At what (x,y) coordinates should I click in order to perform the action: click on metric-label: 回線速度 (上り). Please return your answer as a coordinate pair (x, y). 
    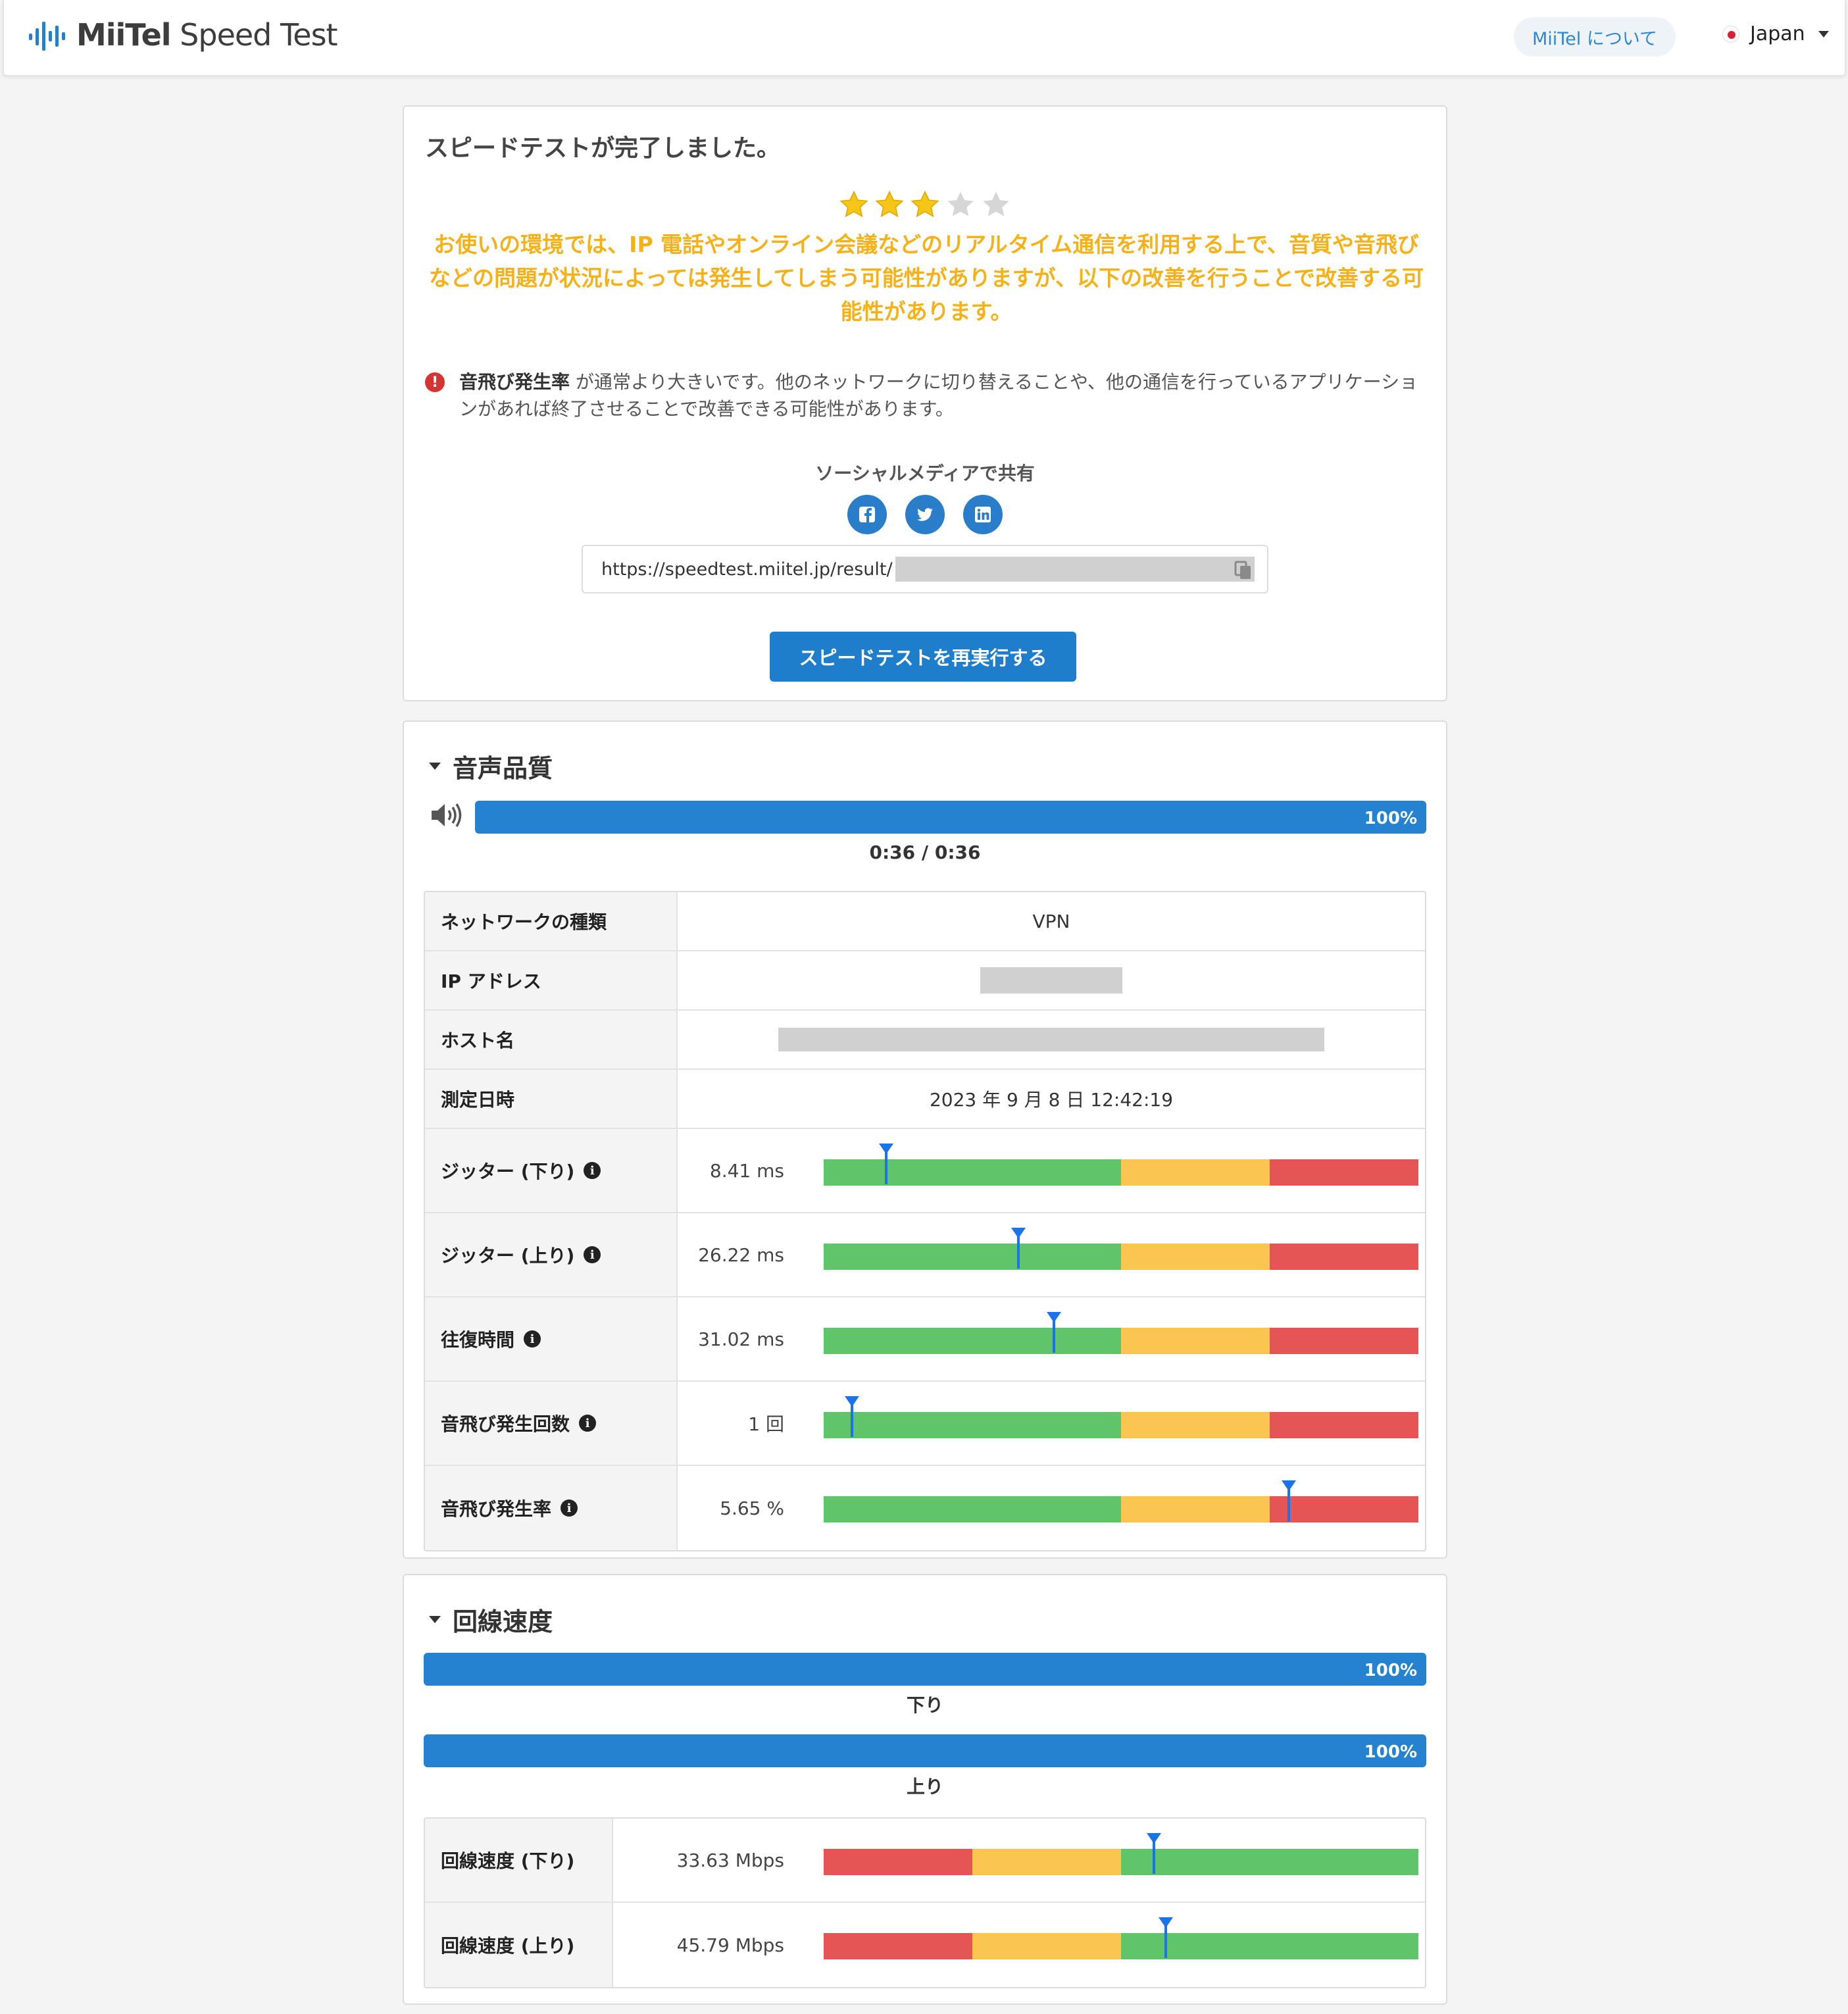
    Looking at the image, I should click on (519, 1945).